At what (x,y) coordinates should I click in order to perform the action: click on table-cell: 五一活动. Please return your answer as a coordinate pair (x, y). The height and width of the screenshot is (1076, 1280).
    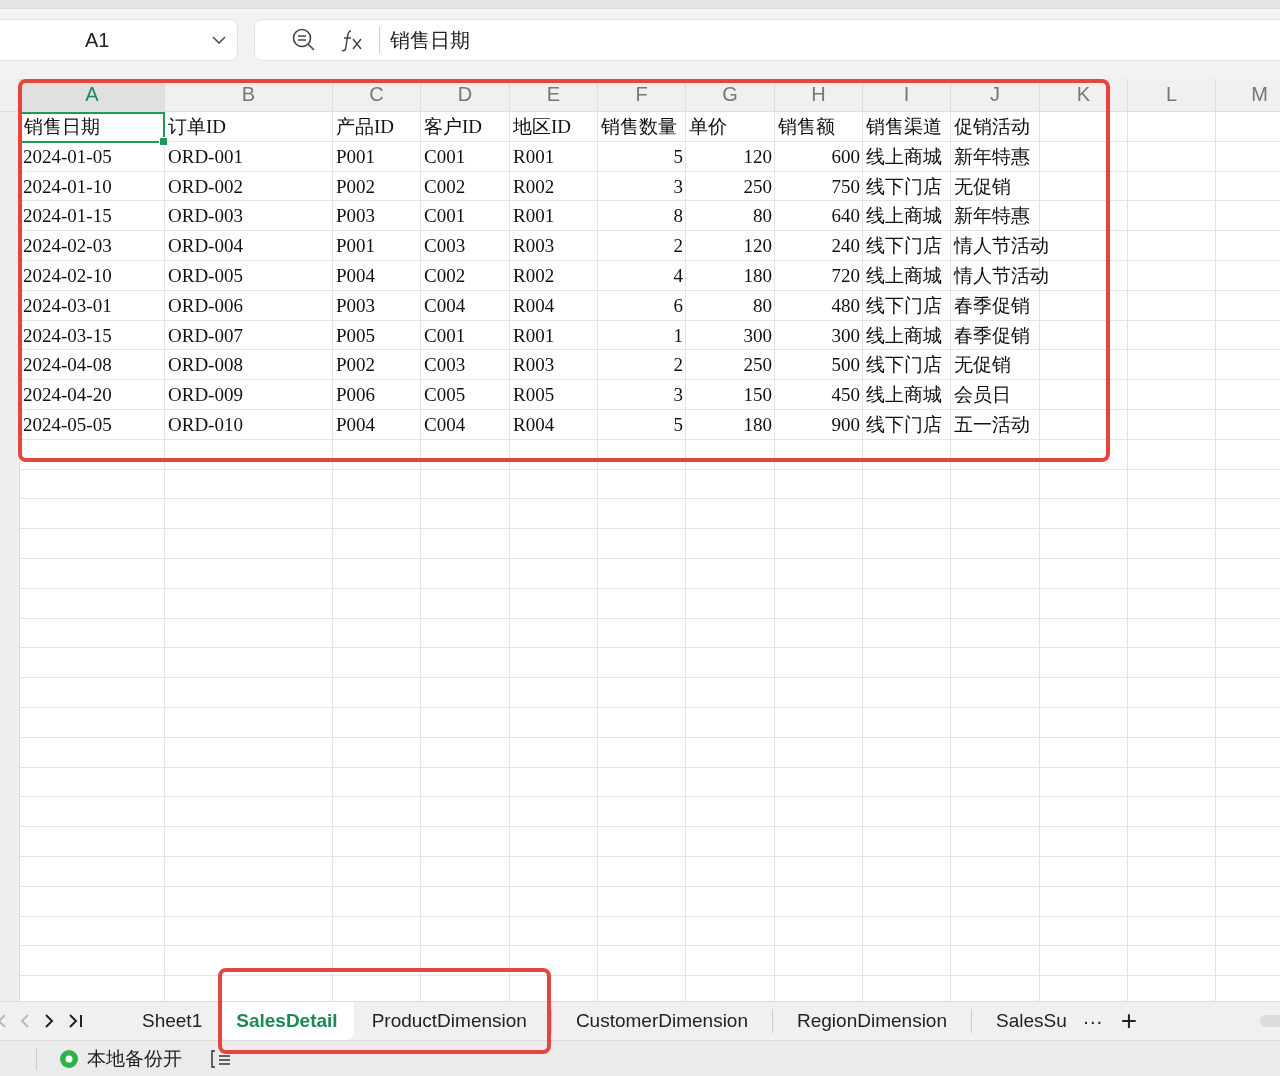
    Looking at the image, I should click on (992, 424).